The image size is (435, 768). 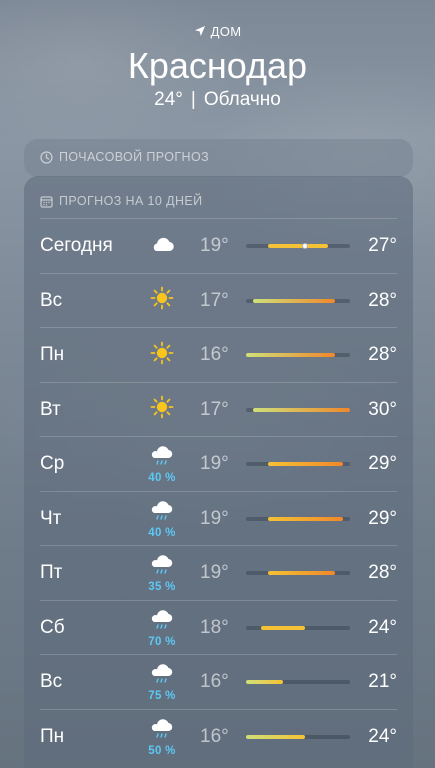 What do you see at coordinates (52, 463) in the screenshot?
I see `forecast-day: Ср` at bounding box center [52, 463].